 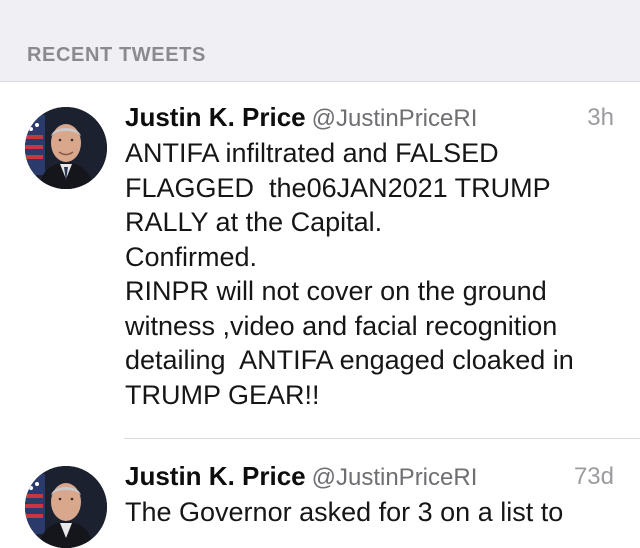 What do you see at coordinates (320, 41) in the screenshot?
I see `recent-tweets-header: RECENT TWEETS` at bounding box center [320, 41].